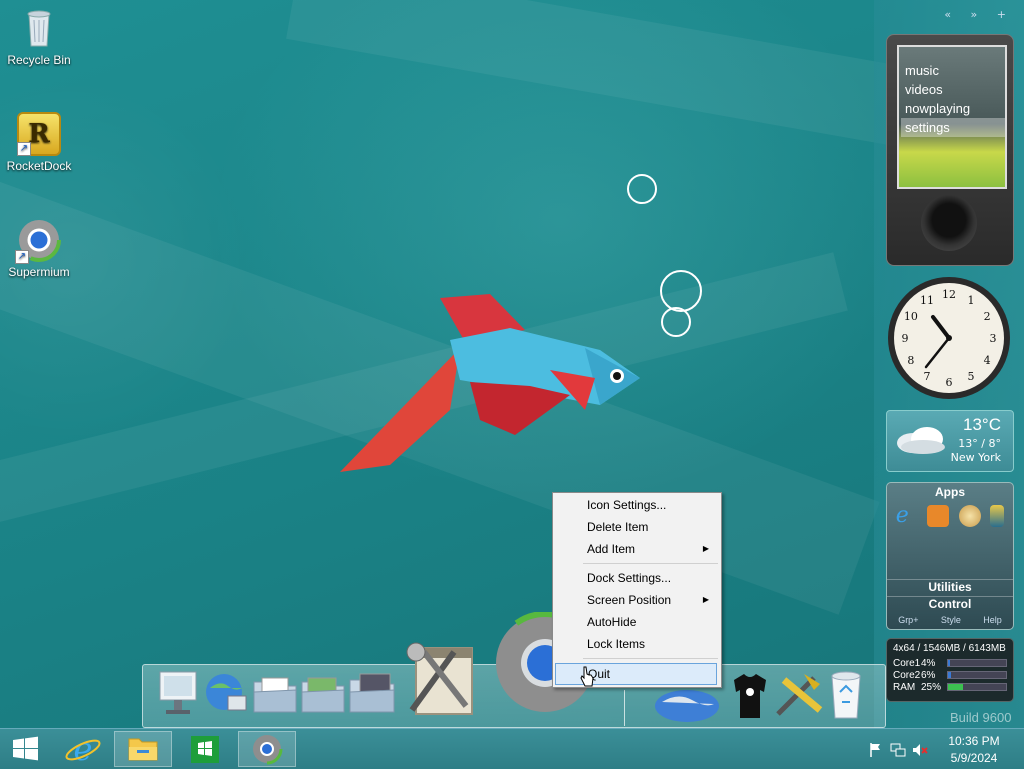 The width and height of the screenshot is (1024, 770). I want to click on cpu-meter-header: 4x64 / 1546MB / 6143MB, so click(949, 648).